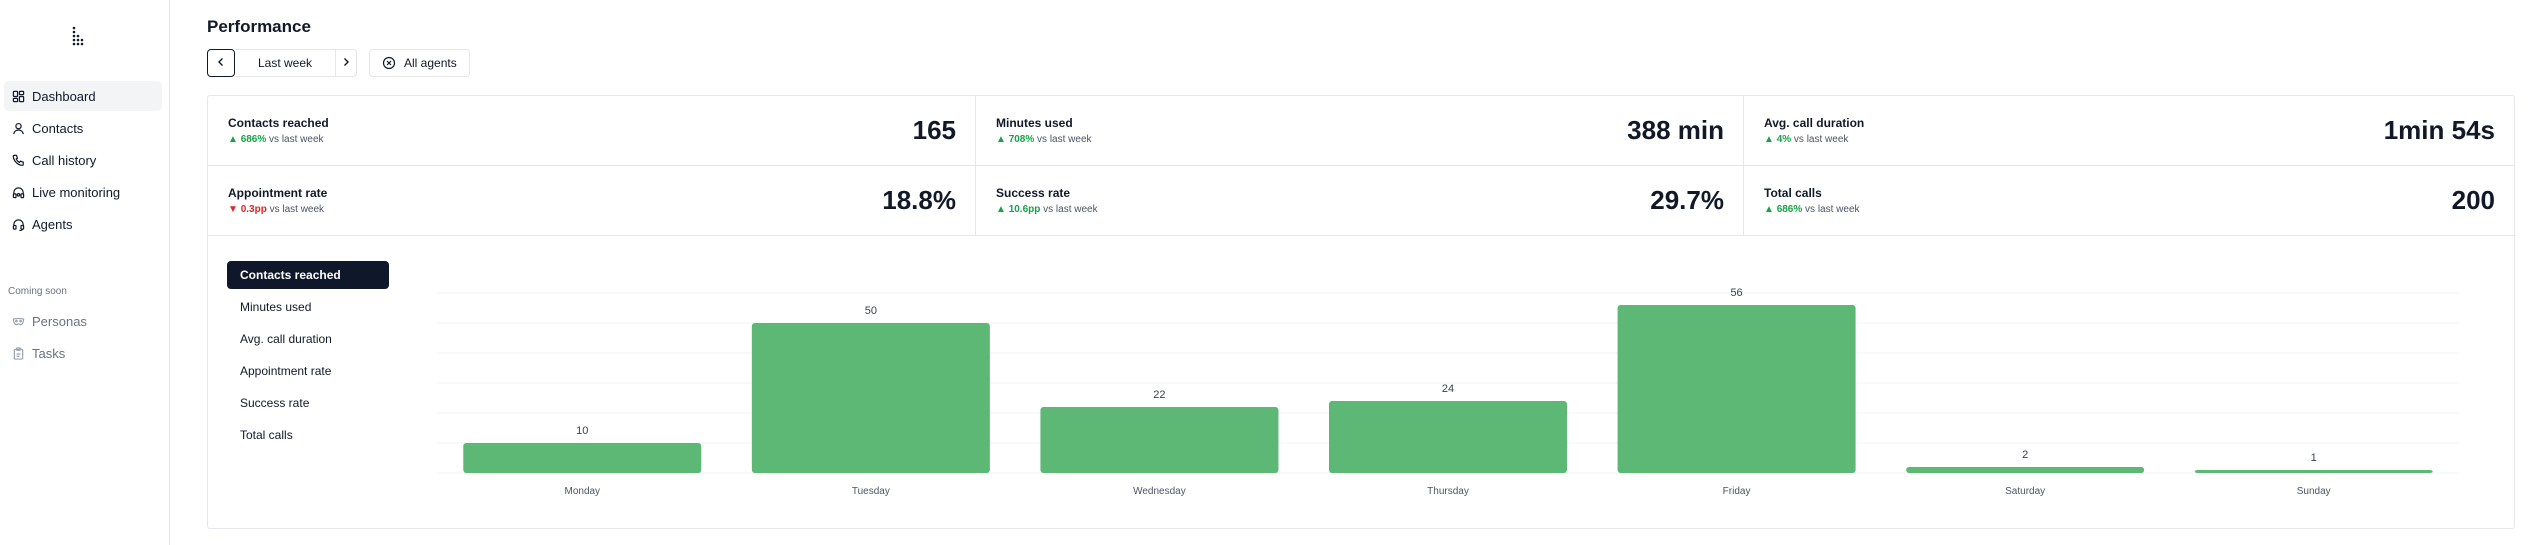  Describe the element at coordinates (285, 63) in the screenshot. I see `period-label: Last week` at that location.